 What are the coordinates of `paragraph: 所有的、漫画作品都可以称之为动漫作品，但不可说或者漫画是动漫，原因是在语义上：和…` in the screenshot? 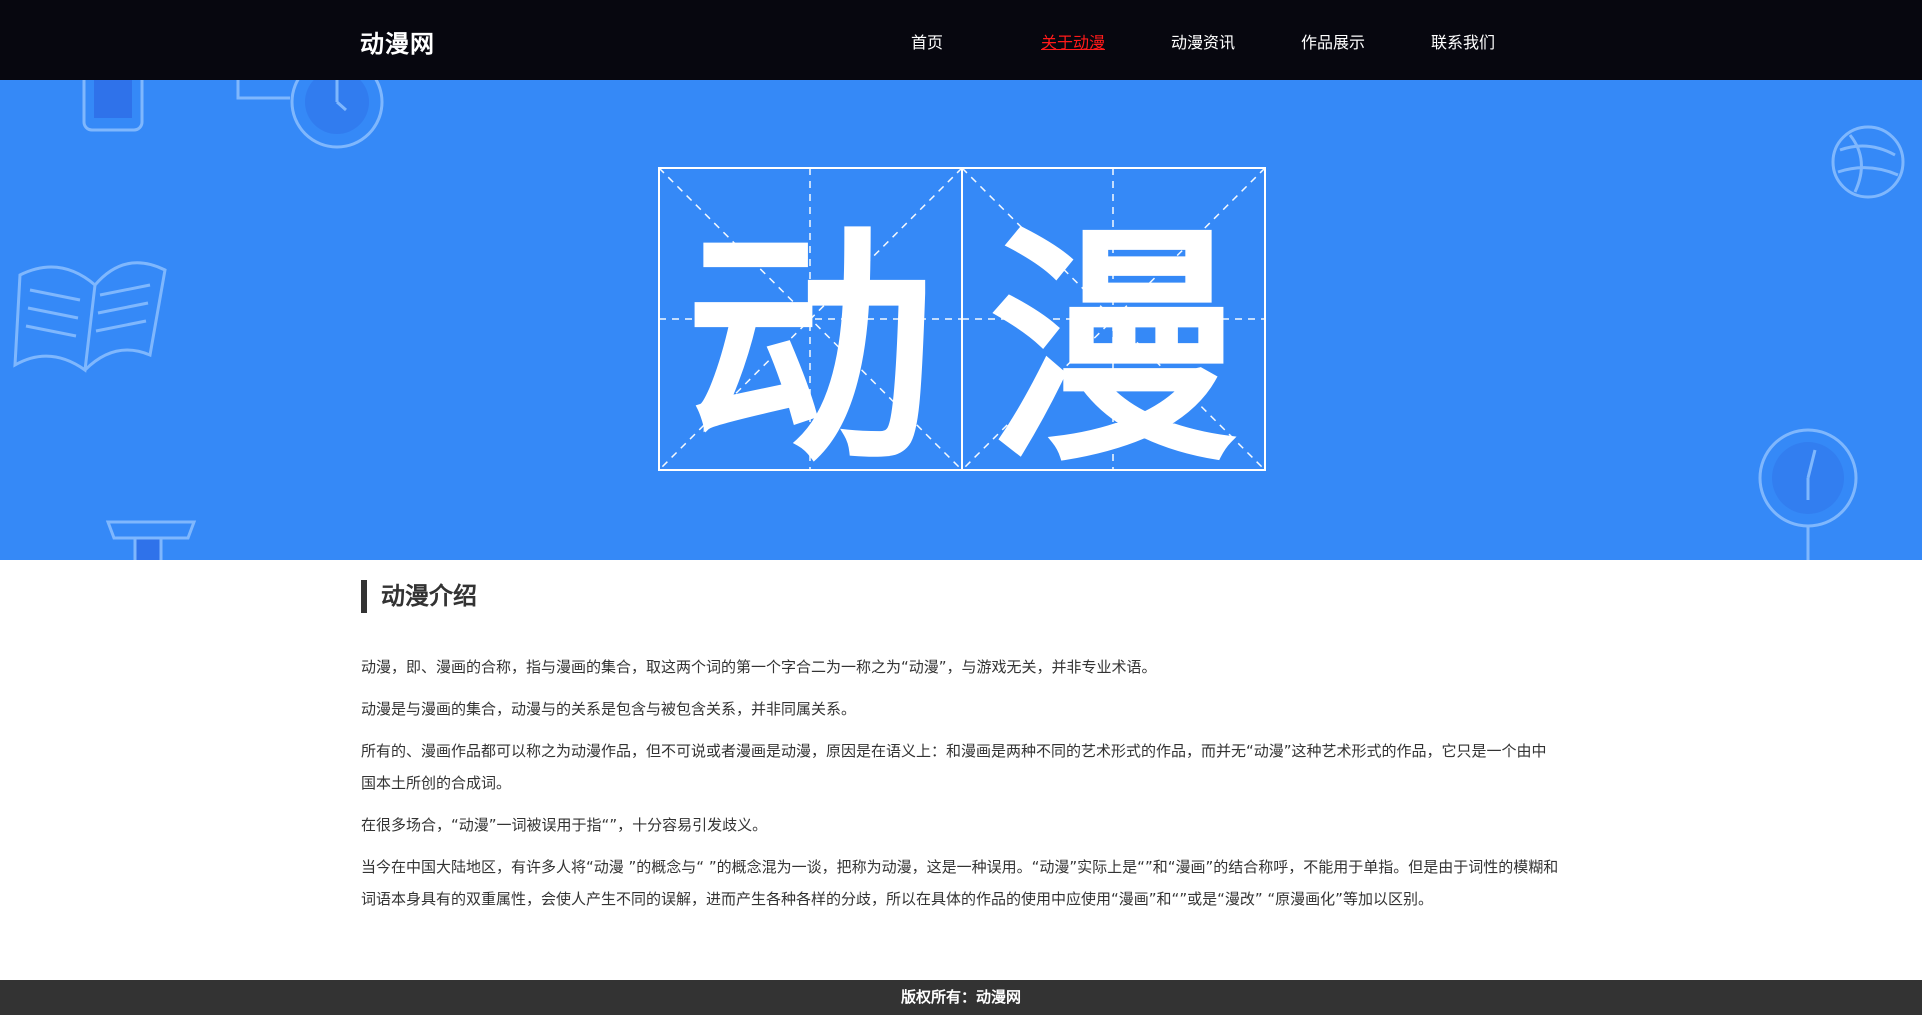 It's located at (954, 767).